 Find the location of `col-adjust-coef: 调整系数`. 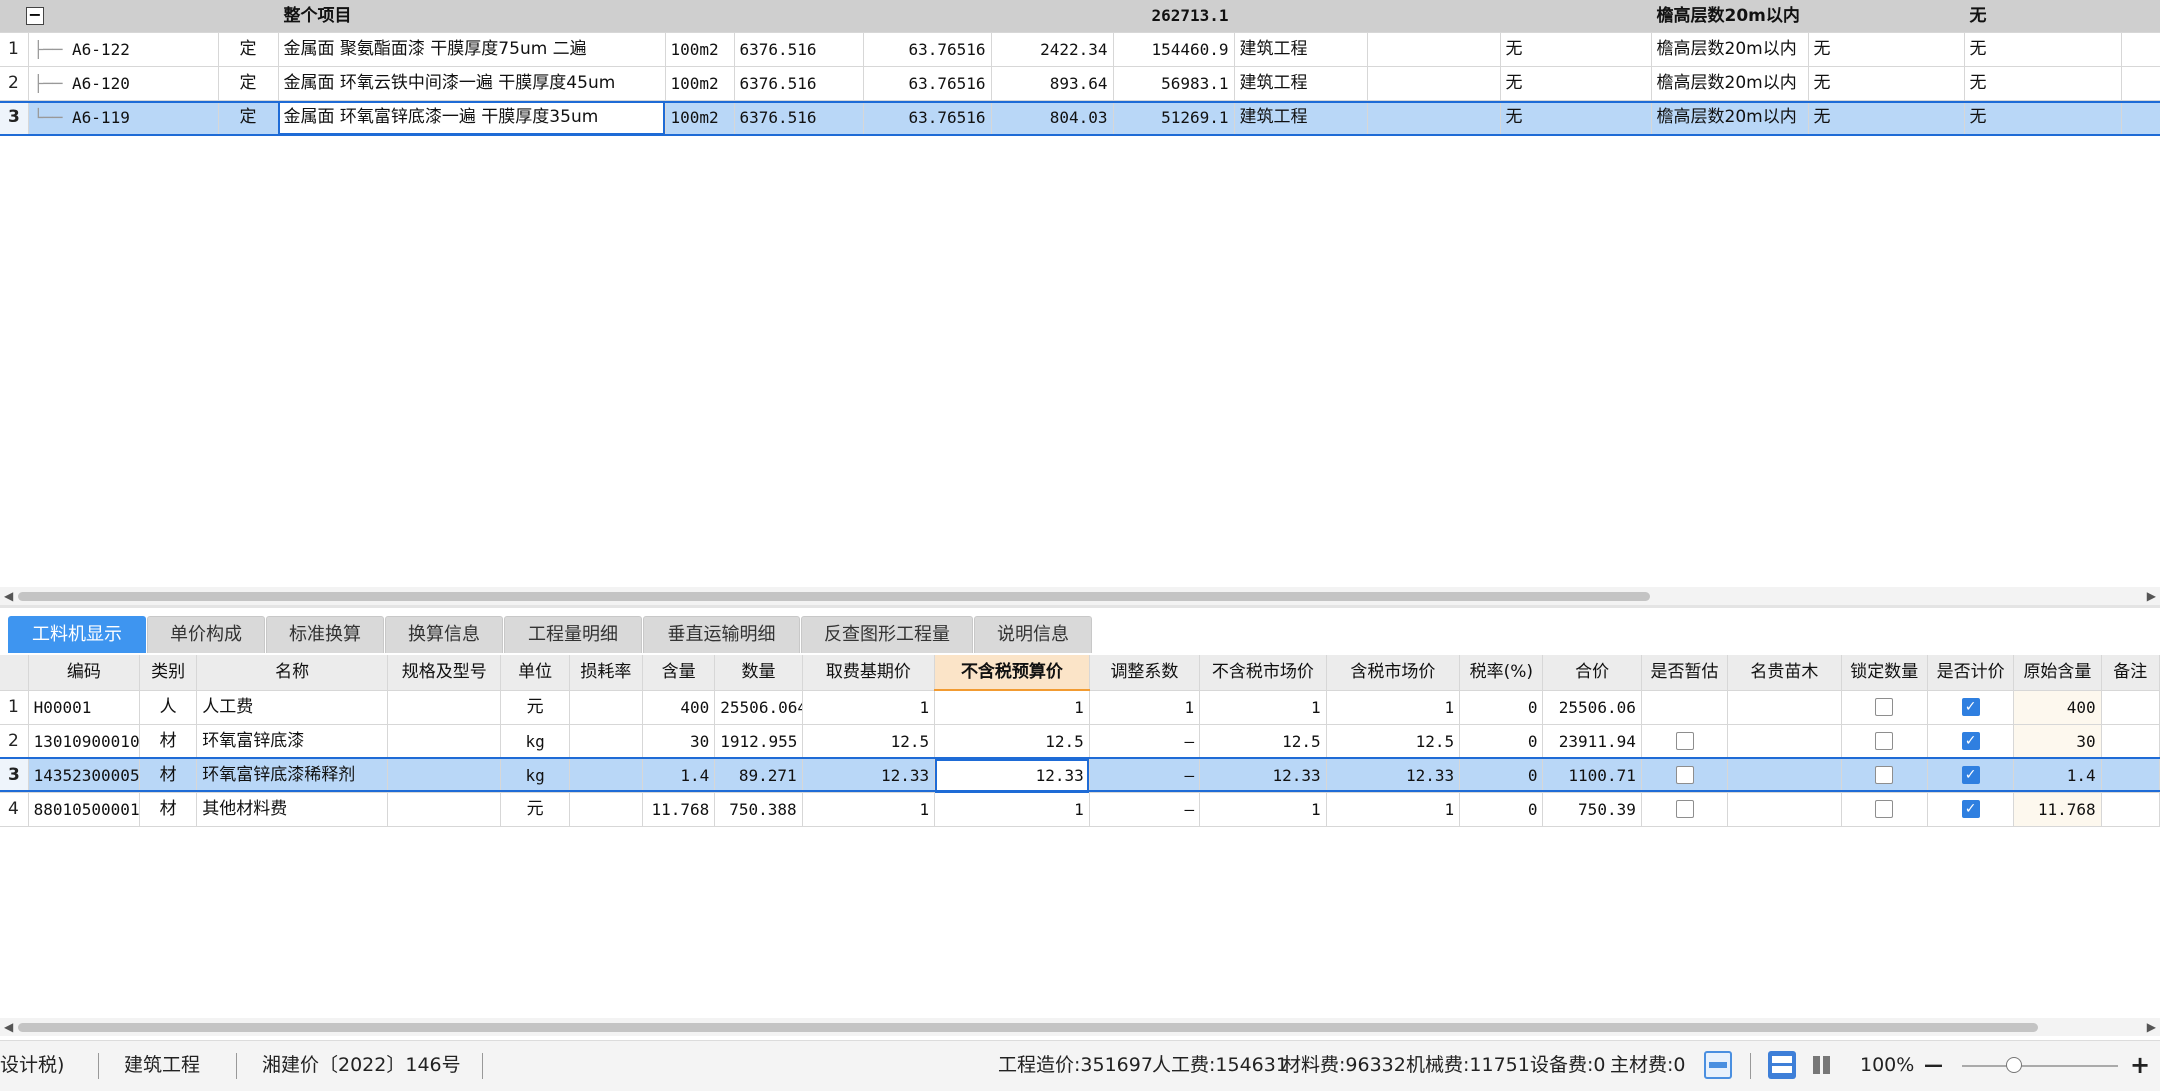

col-adjust-coef: 调整系数 is located at coordinates (1145, 673).